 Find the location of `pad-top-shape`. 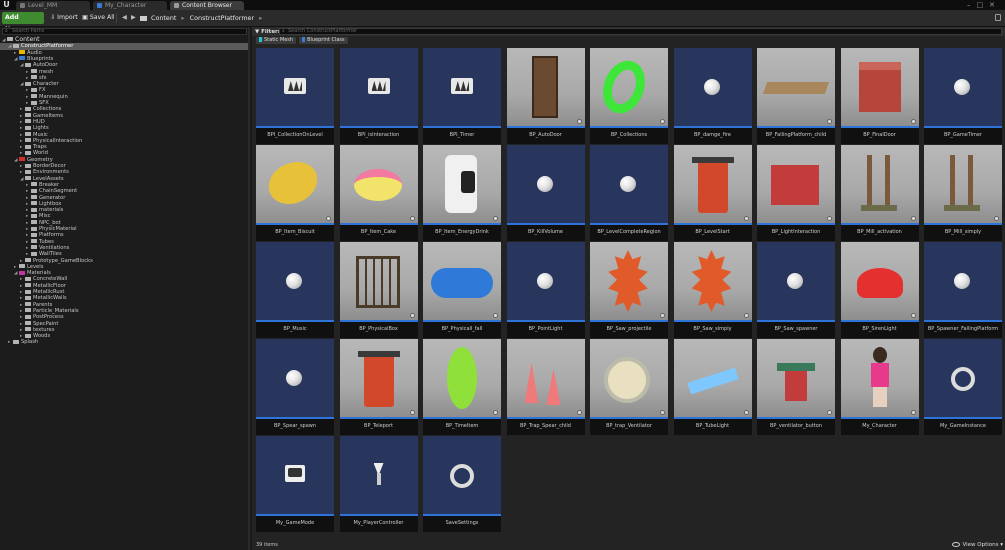

pad-top-shape is located at coordinates (378, 354).